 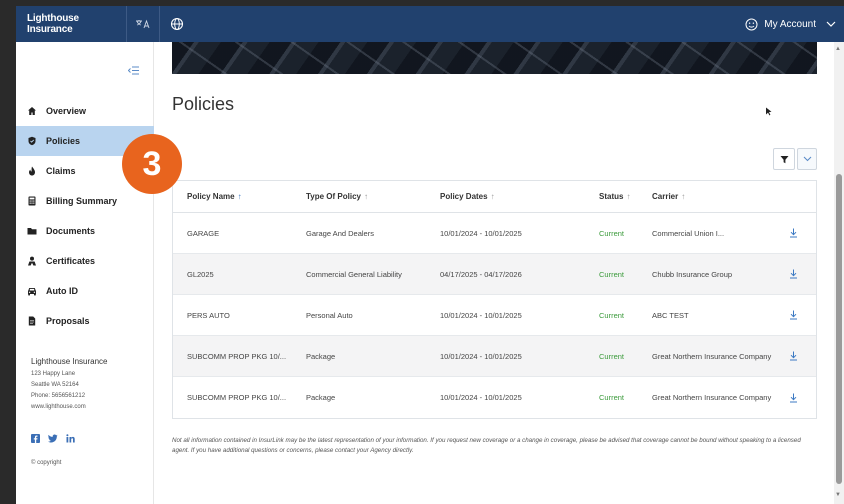 What do you see at coordinates (71, 261) in the screenshot?
I see `sidebar-item-label: Certificates` at bounding box center [71, 261].